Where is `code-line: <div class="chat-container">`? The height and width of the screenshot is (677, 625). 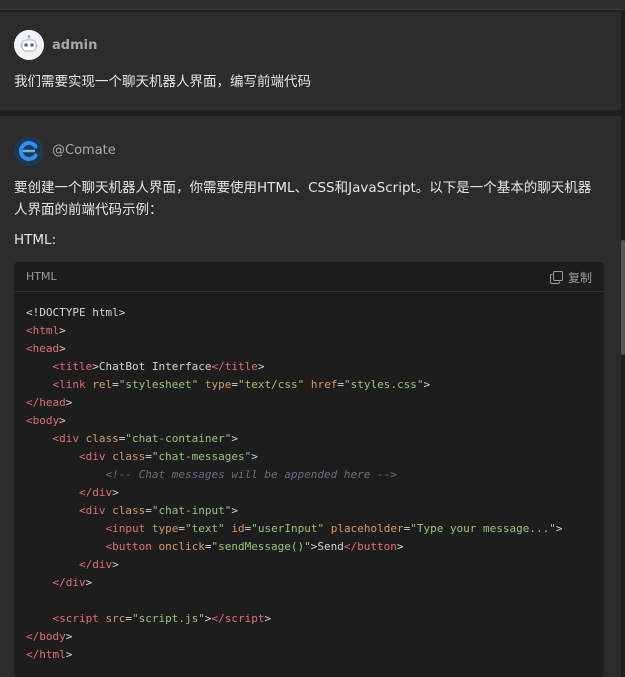
code-line: <div class="chat-container"> is located at coordinates (311, 439).